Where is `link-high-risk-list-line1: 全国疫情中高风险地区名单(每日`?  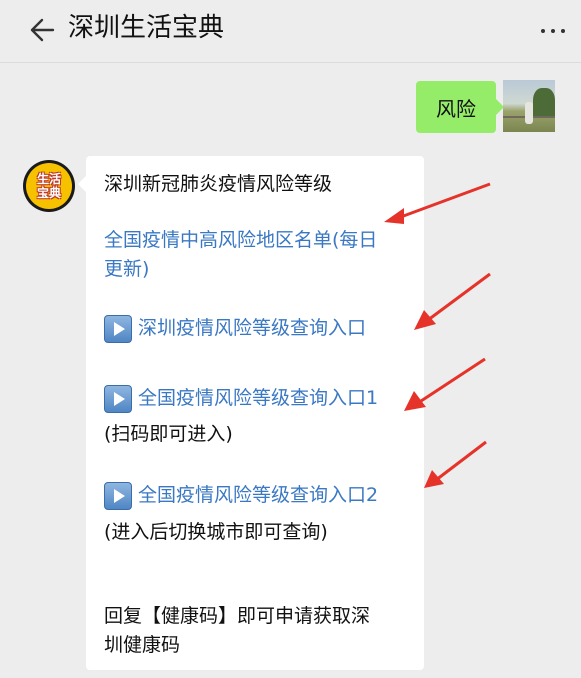 link-high-risk-list-line1: 全国疫情中高风险地区名单(每日 is located at coordinates (241, 240).